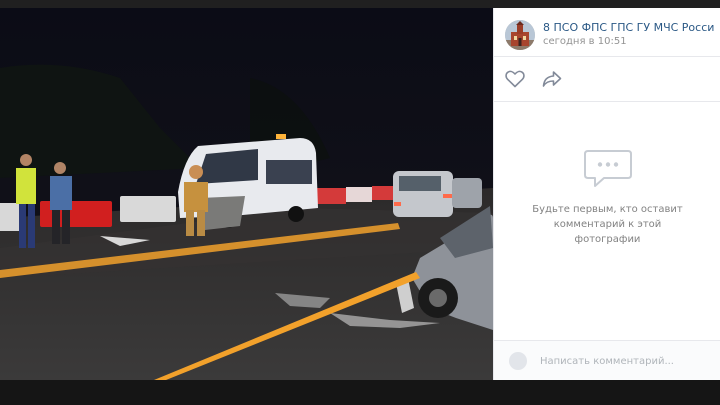 The width and height of the screenshot is (720, 405). I want to click on current-user-avatar, so click(518, 361).